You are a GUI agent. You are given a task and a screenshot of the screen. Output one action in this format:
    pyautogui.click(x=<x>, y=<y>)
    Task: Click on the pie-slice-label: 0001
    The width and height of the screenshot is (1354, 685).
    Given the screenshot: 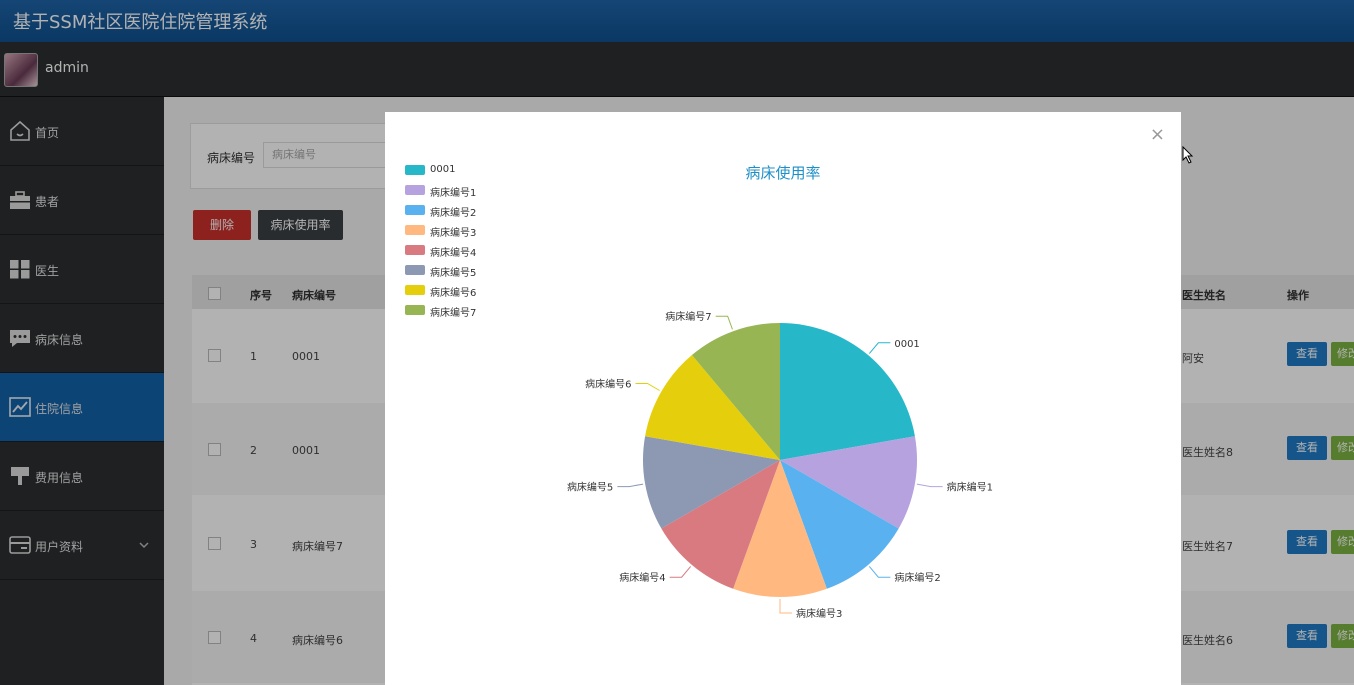 What is the action you would take?
    pyautogui.click(x=906, y=344)
    